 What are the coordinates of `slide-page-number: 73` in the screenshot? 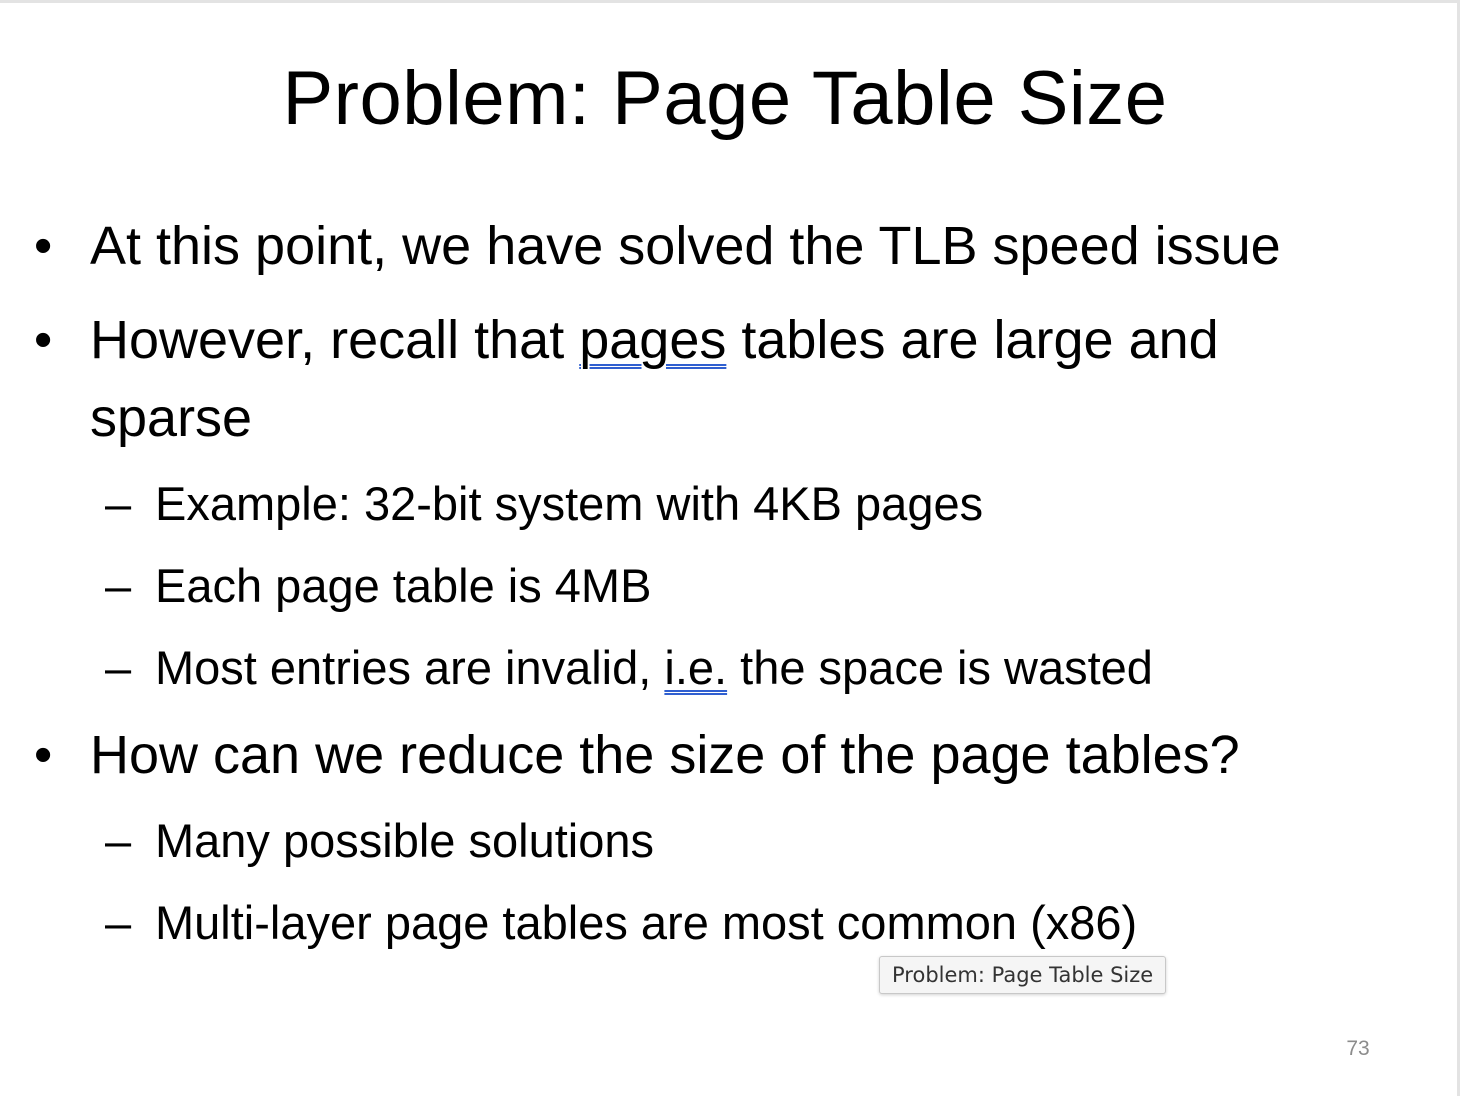 It's located at (1358, 1048).